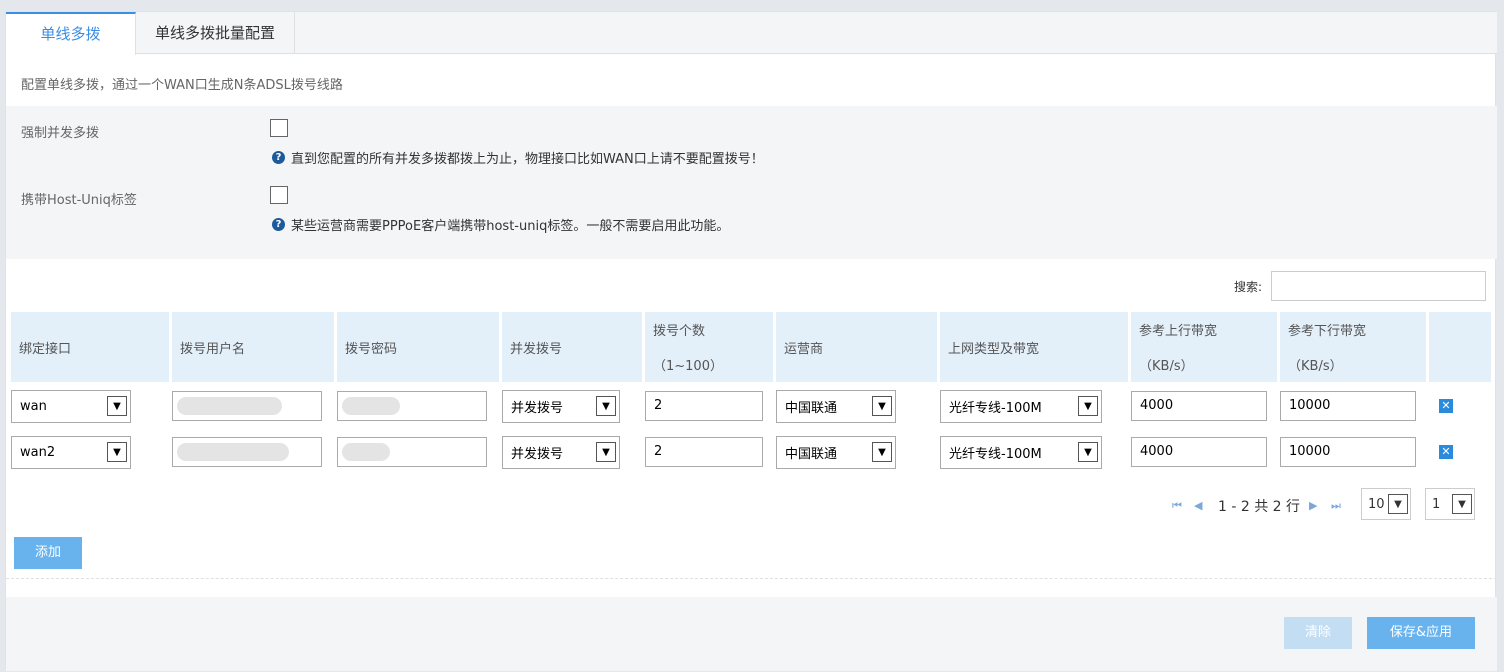 The width and height of the screenshot is (1504, 672). Describe the element at coordinates (1177, 506) in the screenshot. I see `first-page-icon: ⏮` at that location.